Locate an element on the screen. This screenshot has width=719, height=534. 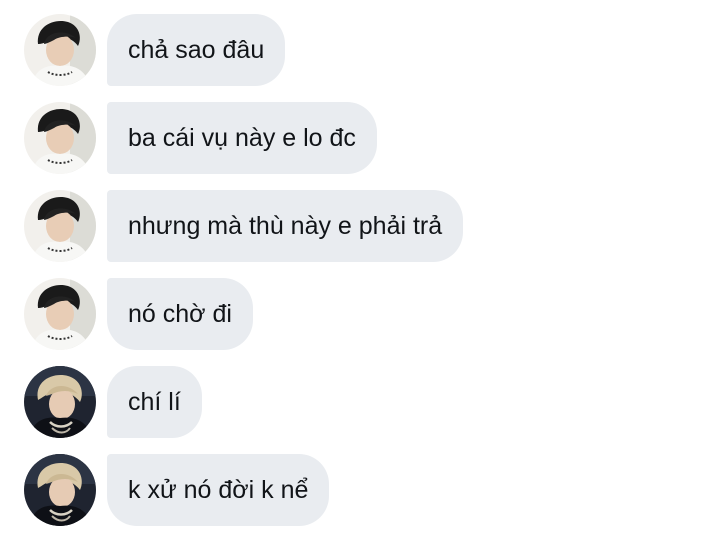
message-text: chả sao đâu is located at coordinates (196, 50).